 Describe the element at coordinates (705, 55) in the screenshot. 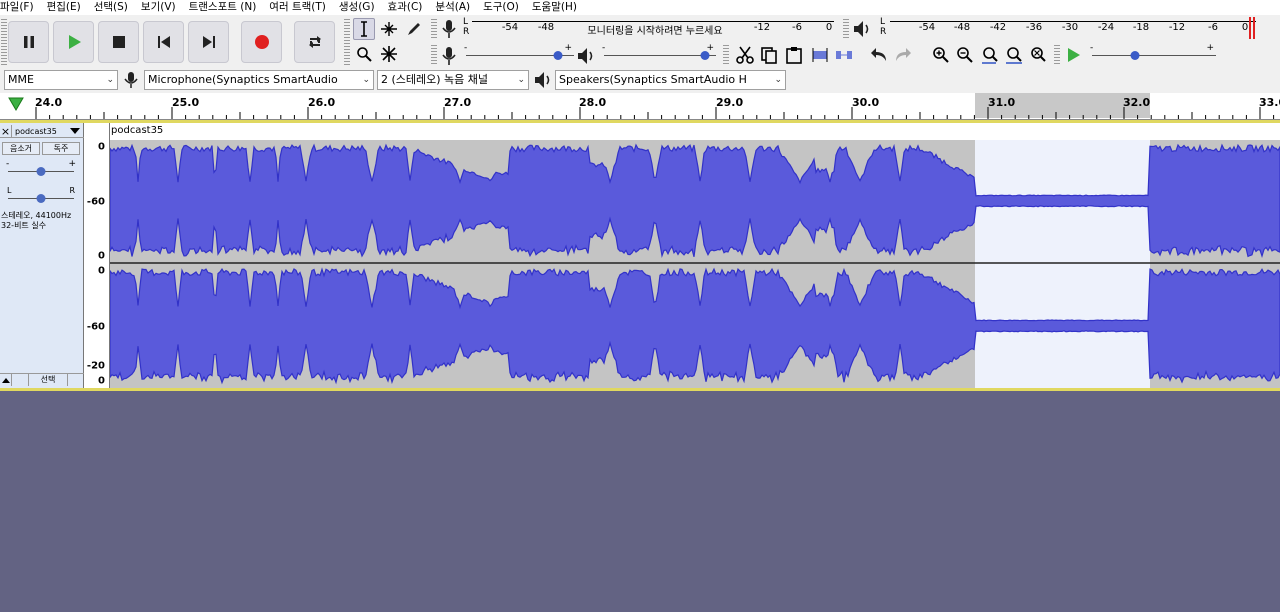

I see `playback-volume-thumb` at that location.